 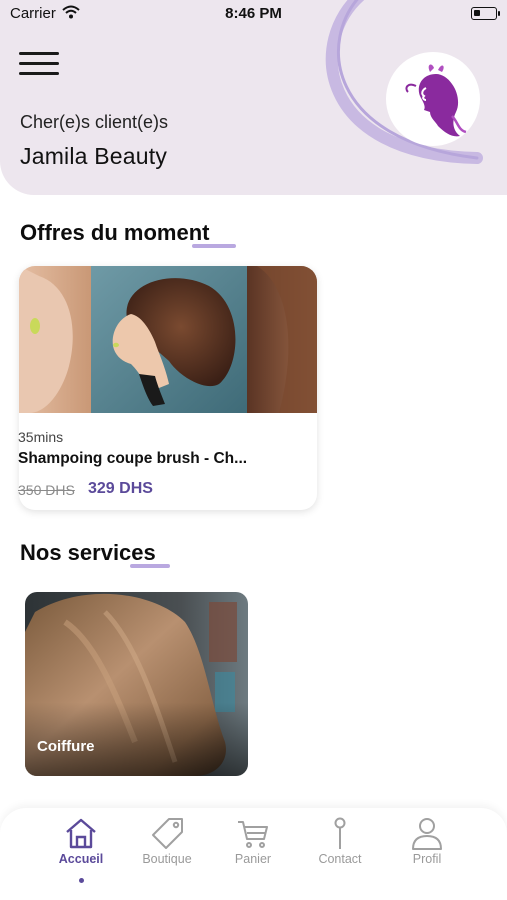 What do you see at coordinates (88, 552) in the screenshot?
I see `services-title-text: Nos services` at bounding box center [88, 552].